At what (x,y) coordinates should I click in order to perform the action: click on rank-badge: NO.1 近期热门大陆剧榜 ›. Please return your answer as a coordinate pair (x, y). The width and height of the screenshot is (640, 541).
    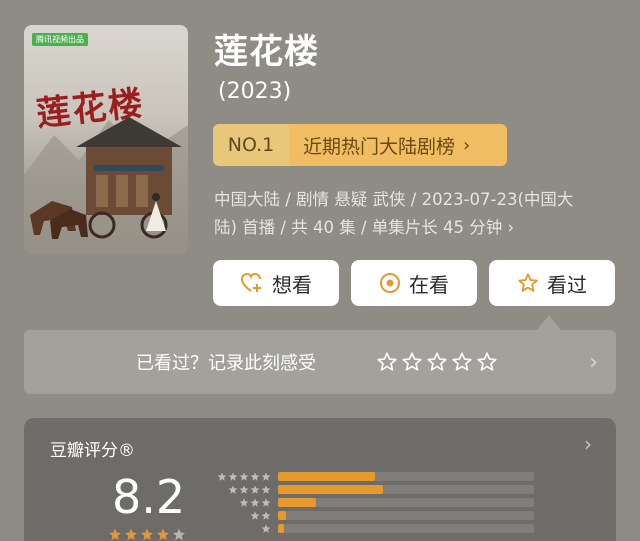
    Looking at the image, I should click on (360, 145).